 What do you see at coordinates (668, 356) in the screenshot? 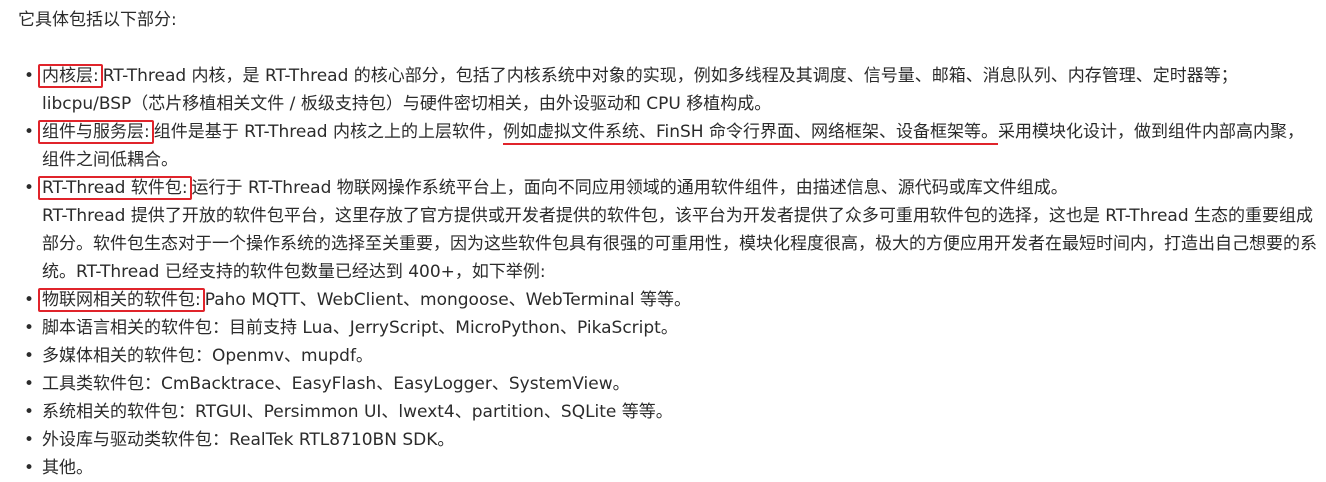
I see `list-item: • 多媒体相关的软件包：Openmv、mupdf。` at bounding box center [668, 356].